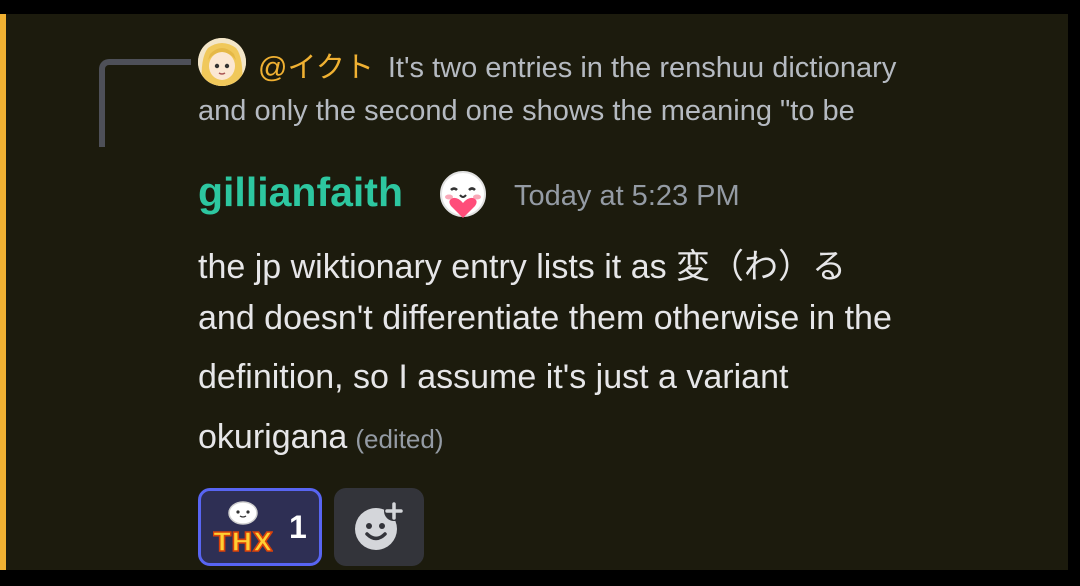 Image resolution: width=1080 pixels, height=586 pixels. Describe the element at coordinates (243, 543) in the screenshot. I see `thx-emoji-text: THX` at that location.